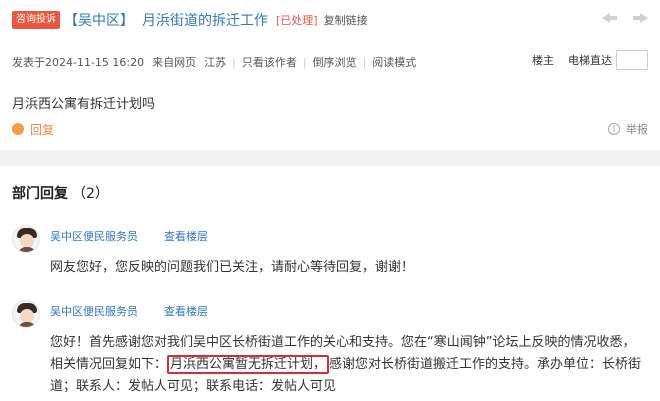 This screenshot has width=660, height=401. I want to click on only-author-link: 只看该作者, so click(269, 62).